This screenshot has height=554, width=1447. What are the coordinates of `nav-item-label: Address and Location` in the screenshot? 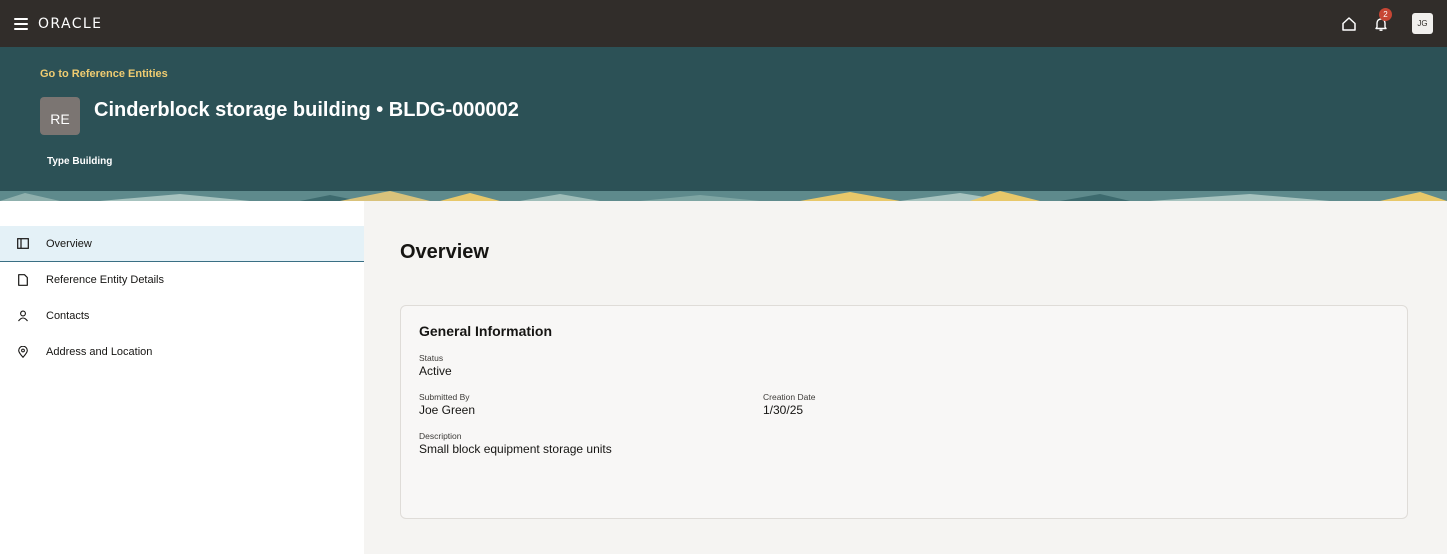 It's located at (99, 352).